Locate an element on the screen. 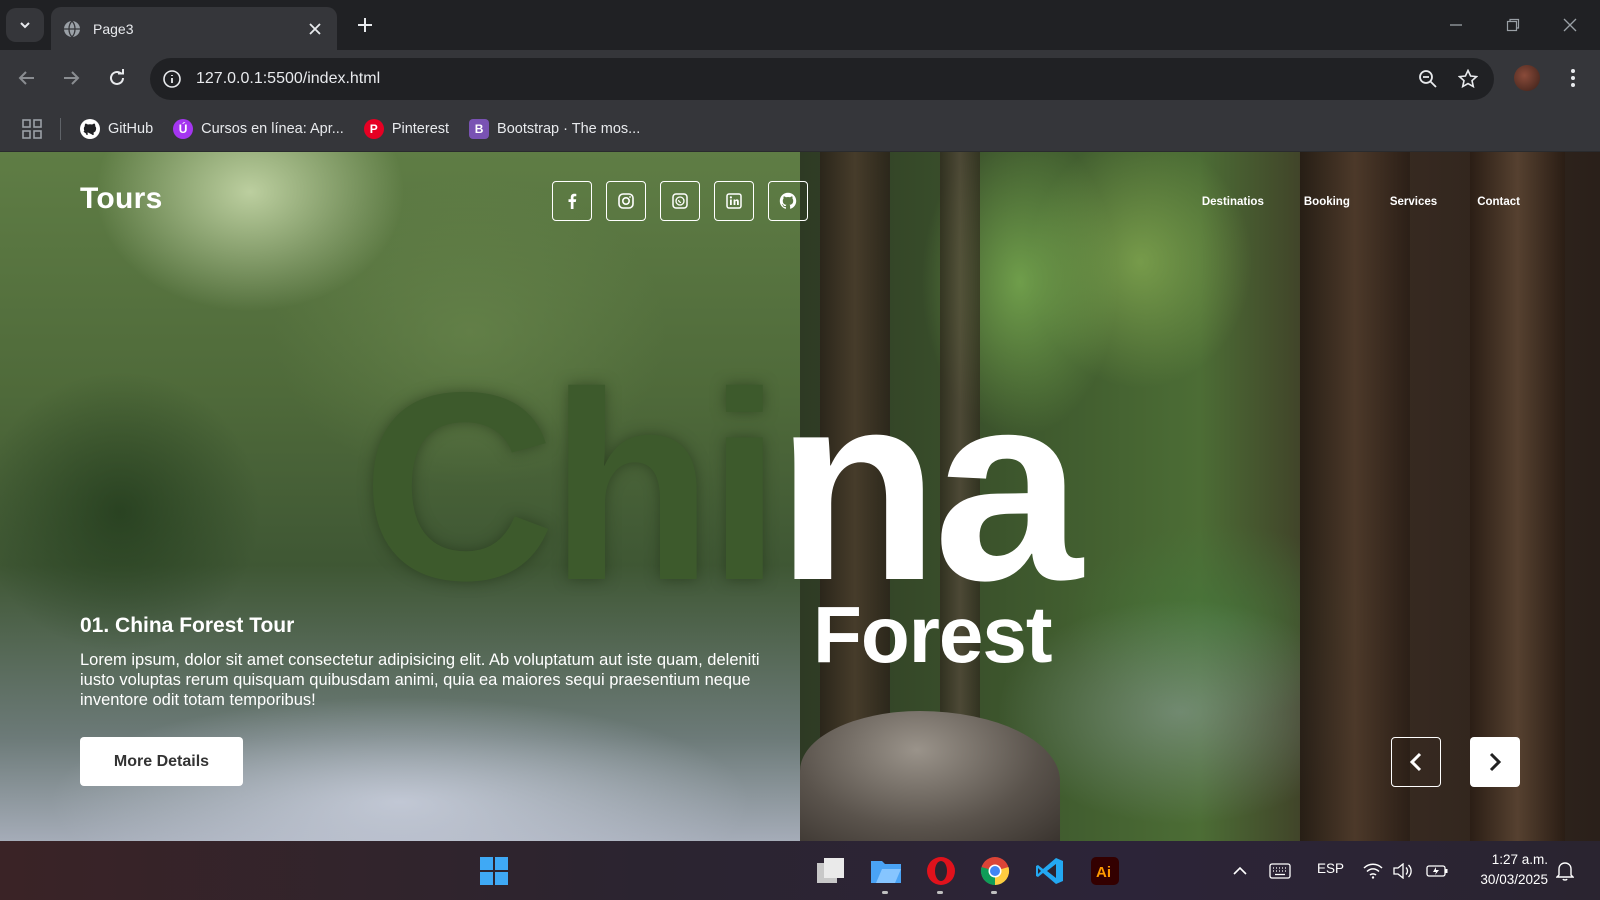 Image resolution: width=1600 pixels, height=900 pixels. site-info-icon is located at coordinates (172, 79).